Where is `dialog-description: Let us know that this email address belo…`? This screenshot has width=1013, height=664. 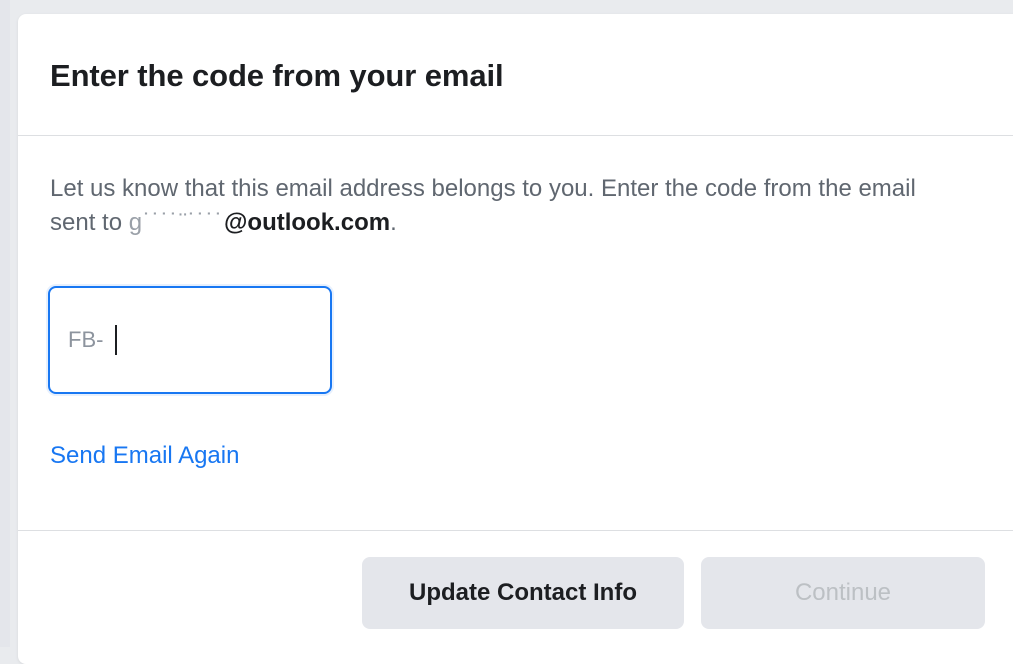
dialog-description: Let us know that this email address belo… is located at coordinates (500, 206).